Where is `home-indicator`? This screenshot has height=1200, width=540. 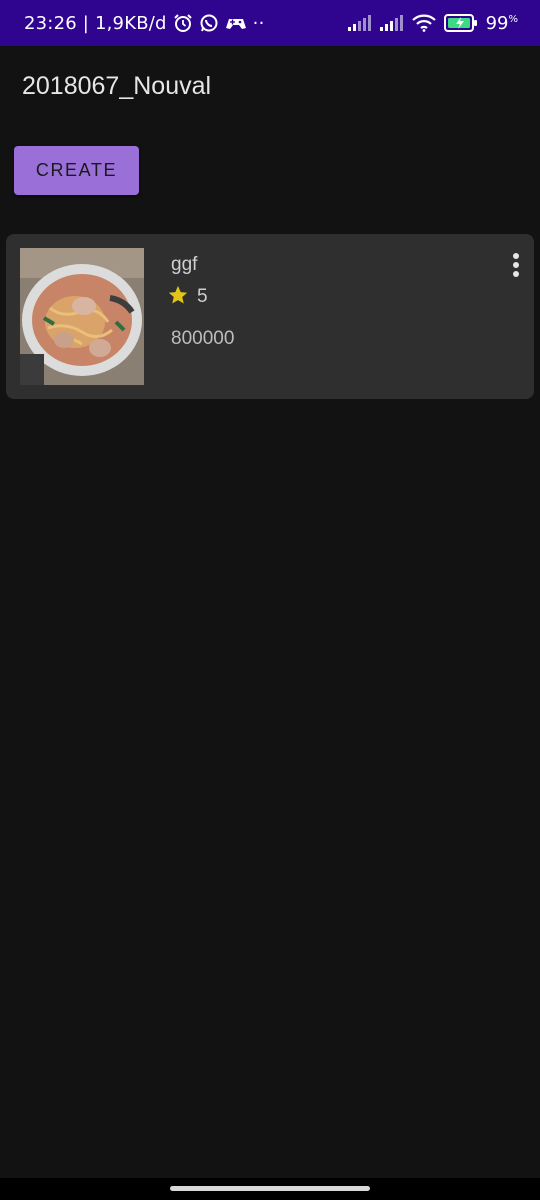
home-indicator is located at coordinates (270, 1188).